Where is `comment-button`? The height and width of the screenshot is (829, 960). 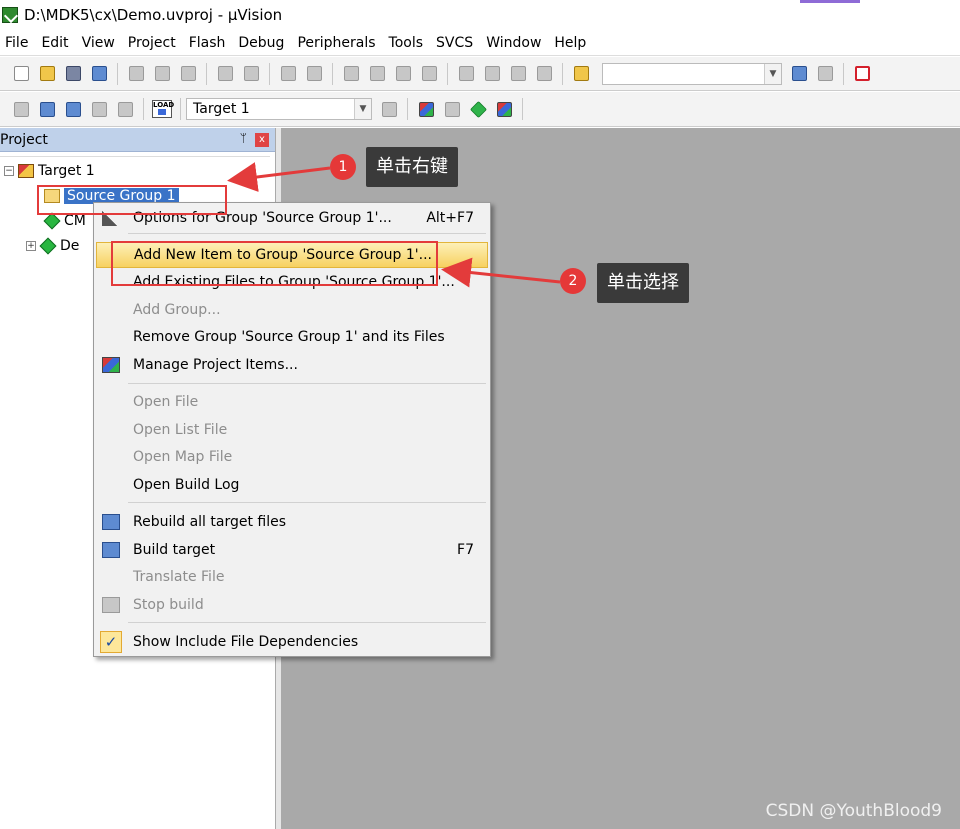 comment-button is located at coordinates (518, 74).